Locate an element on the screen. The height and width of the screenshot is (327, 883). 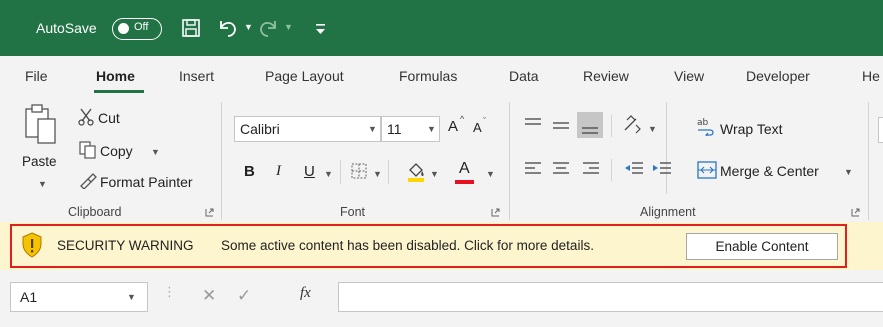
number-format-box is located at coordinates (880, 130).